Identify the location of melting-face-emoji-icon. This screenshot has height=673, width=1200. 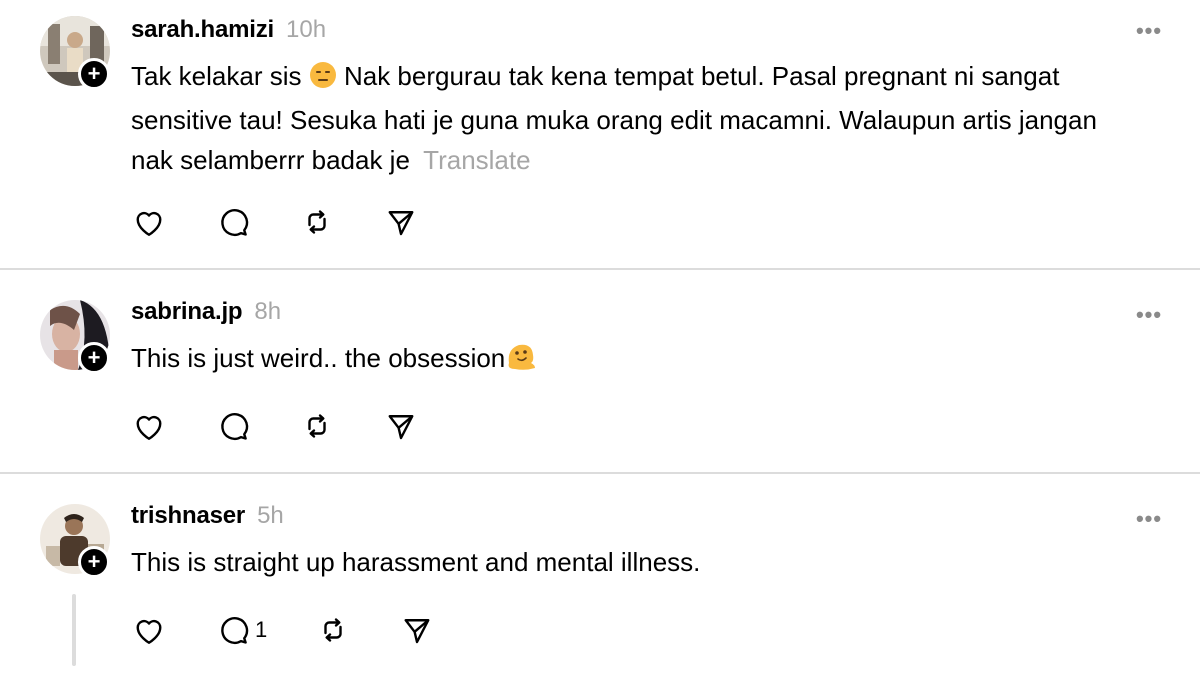
(521, 361).